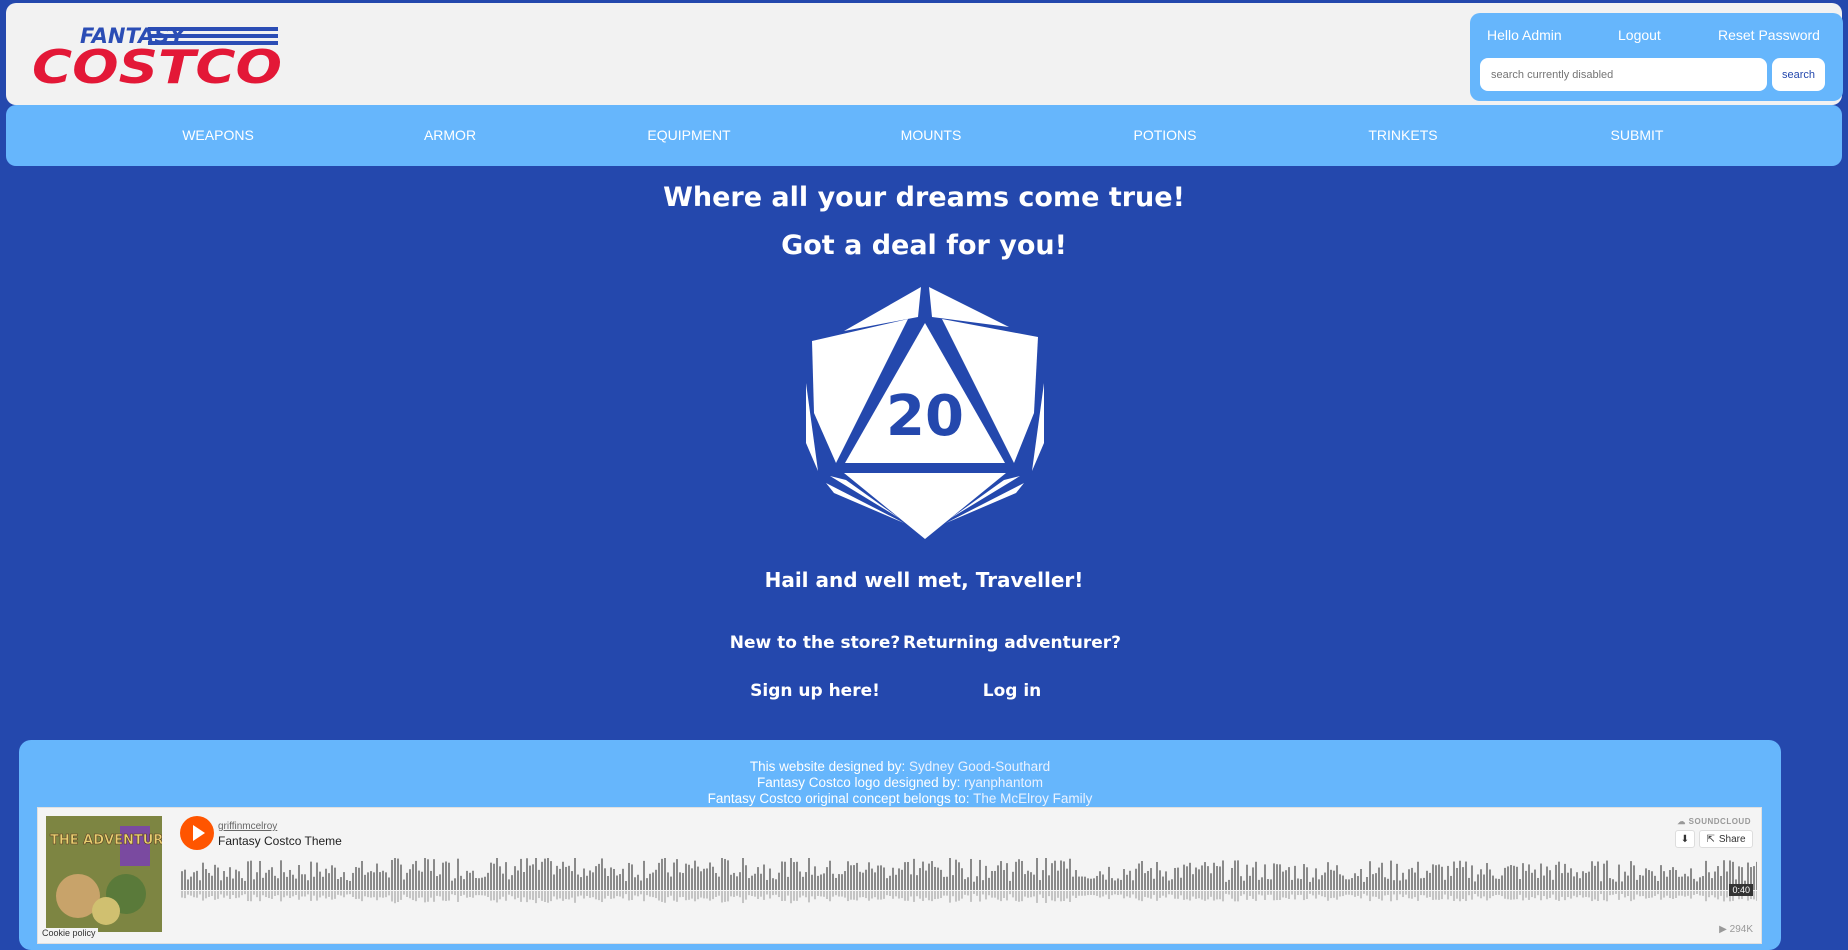 Image resolution: width=1848 pixels, height=950 pixels. I want to click on nav-potions: POTIONS, so click(1164, 135).